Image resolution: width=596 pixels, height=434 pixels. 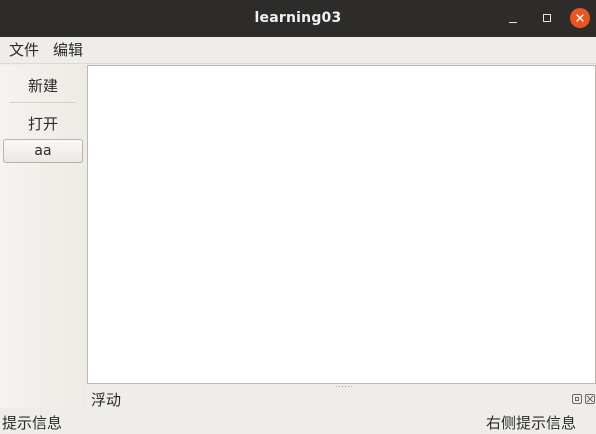 What do you see at coordinates (43, 86) in the screenshot?
I see `new-button: 新建` at bounding box center [43, 86].